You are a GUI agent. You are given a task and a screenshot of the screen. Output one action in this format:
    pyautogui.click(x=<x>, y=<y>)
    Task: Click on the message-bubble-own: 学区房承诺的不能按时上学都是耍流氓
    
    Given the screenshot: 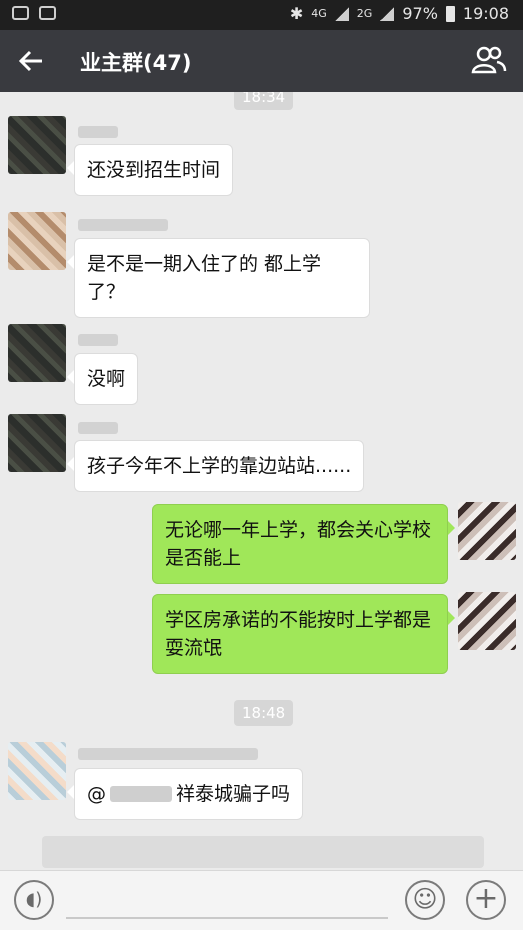 What is the action you would take?
    pyautogui.click(x=303, y=634)
    